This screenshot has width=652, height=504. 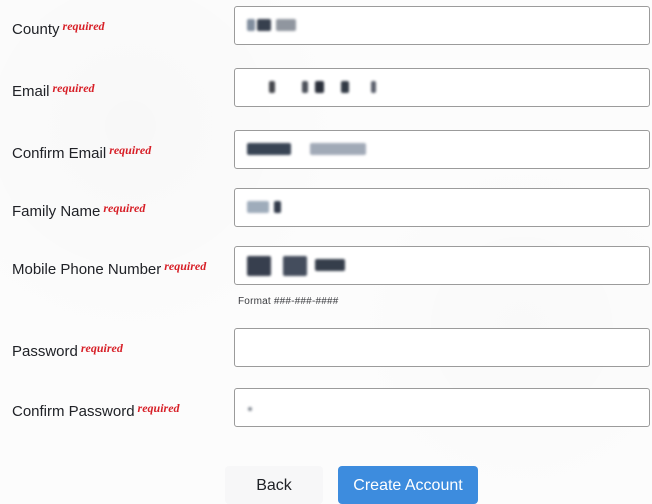 I want to click on confirm-email-label: Confirm Email required, so click(x=82, y=153).